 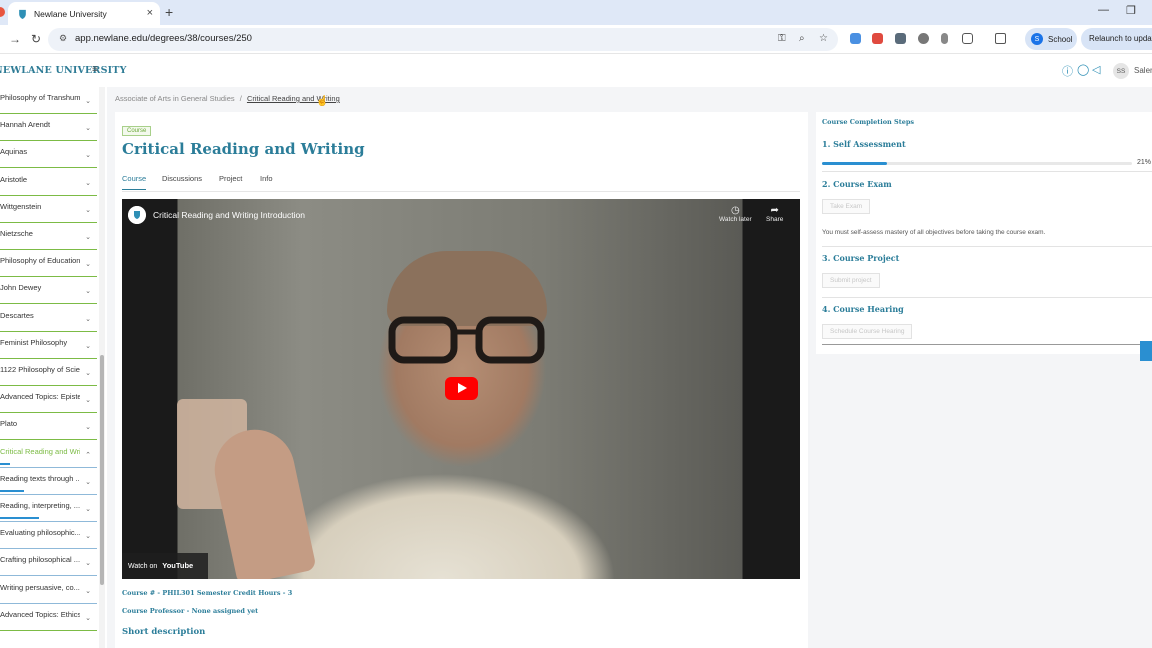 I want to click on sidebar-item: Philosophy of Education ⌄, so click(x=48, y=264).